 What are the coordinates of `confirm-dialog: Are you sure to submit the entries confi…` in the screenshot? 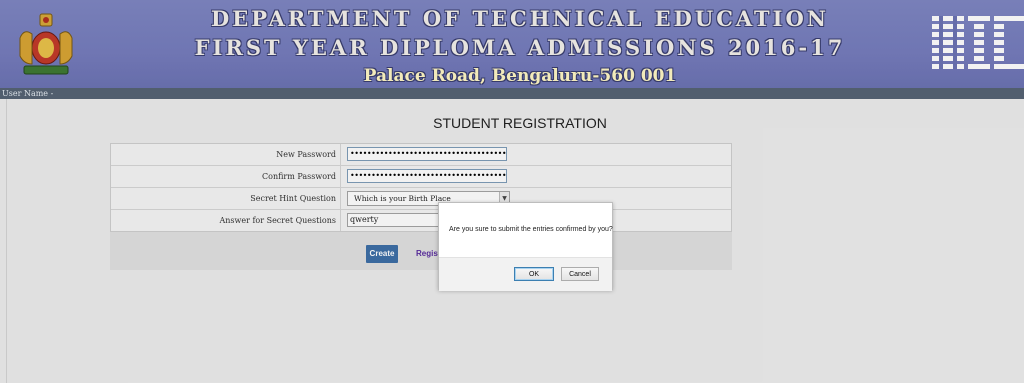 It's located at (525, 246).